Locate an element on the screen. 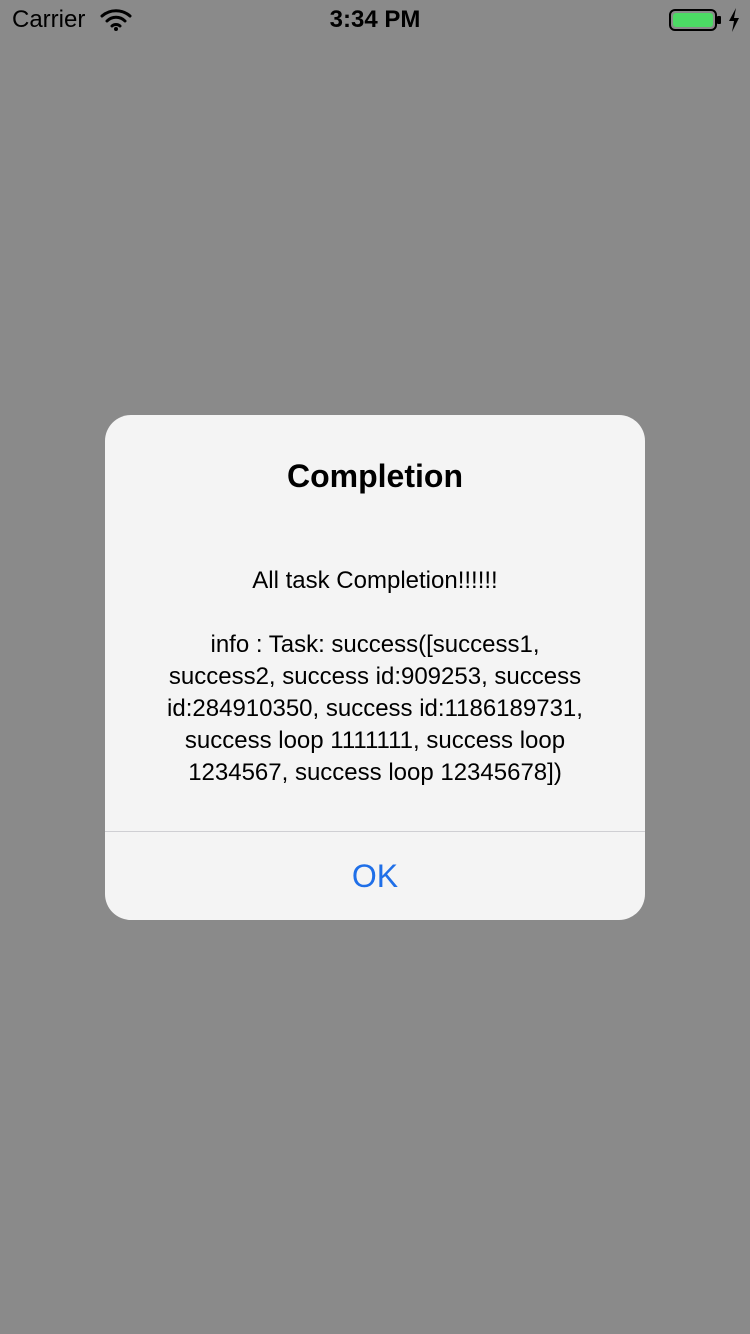 Image resolution: width=750 pixels, height=1334 pixels. alert-title: Completion is located at coordinates (375, 476).